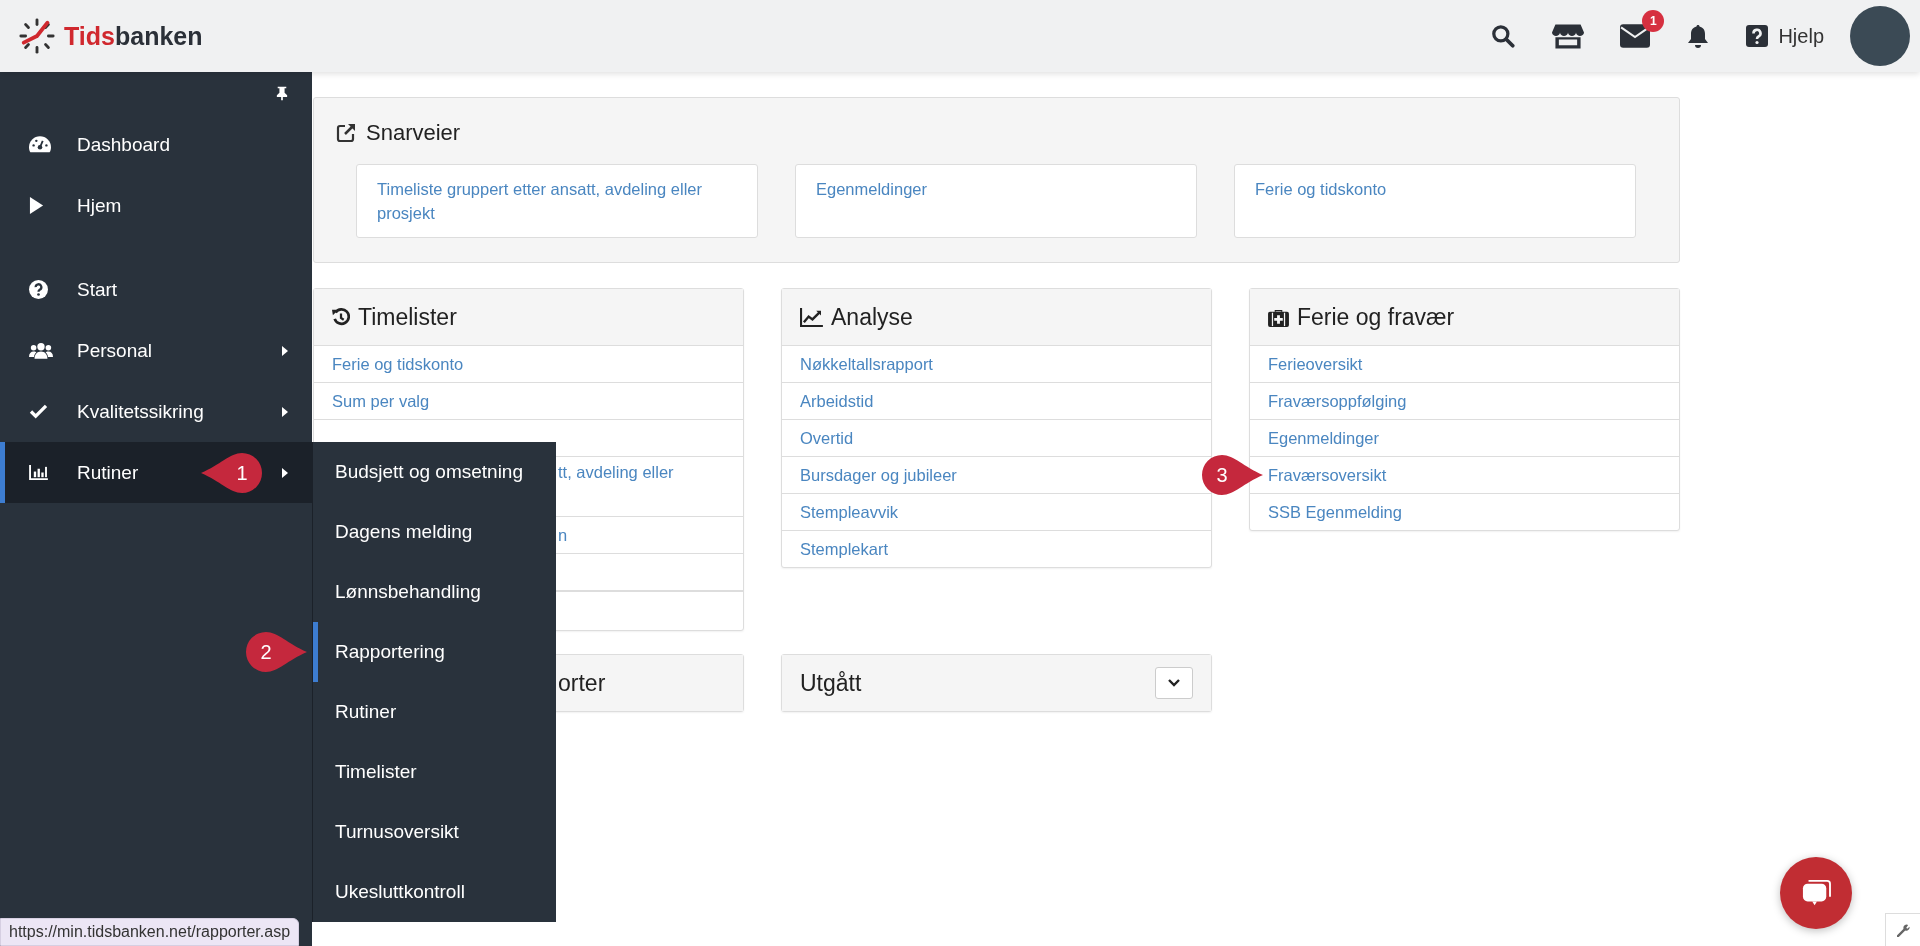  I want to click on submenu-item: Lønnsbehandling, so click(434, 592).